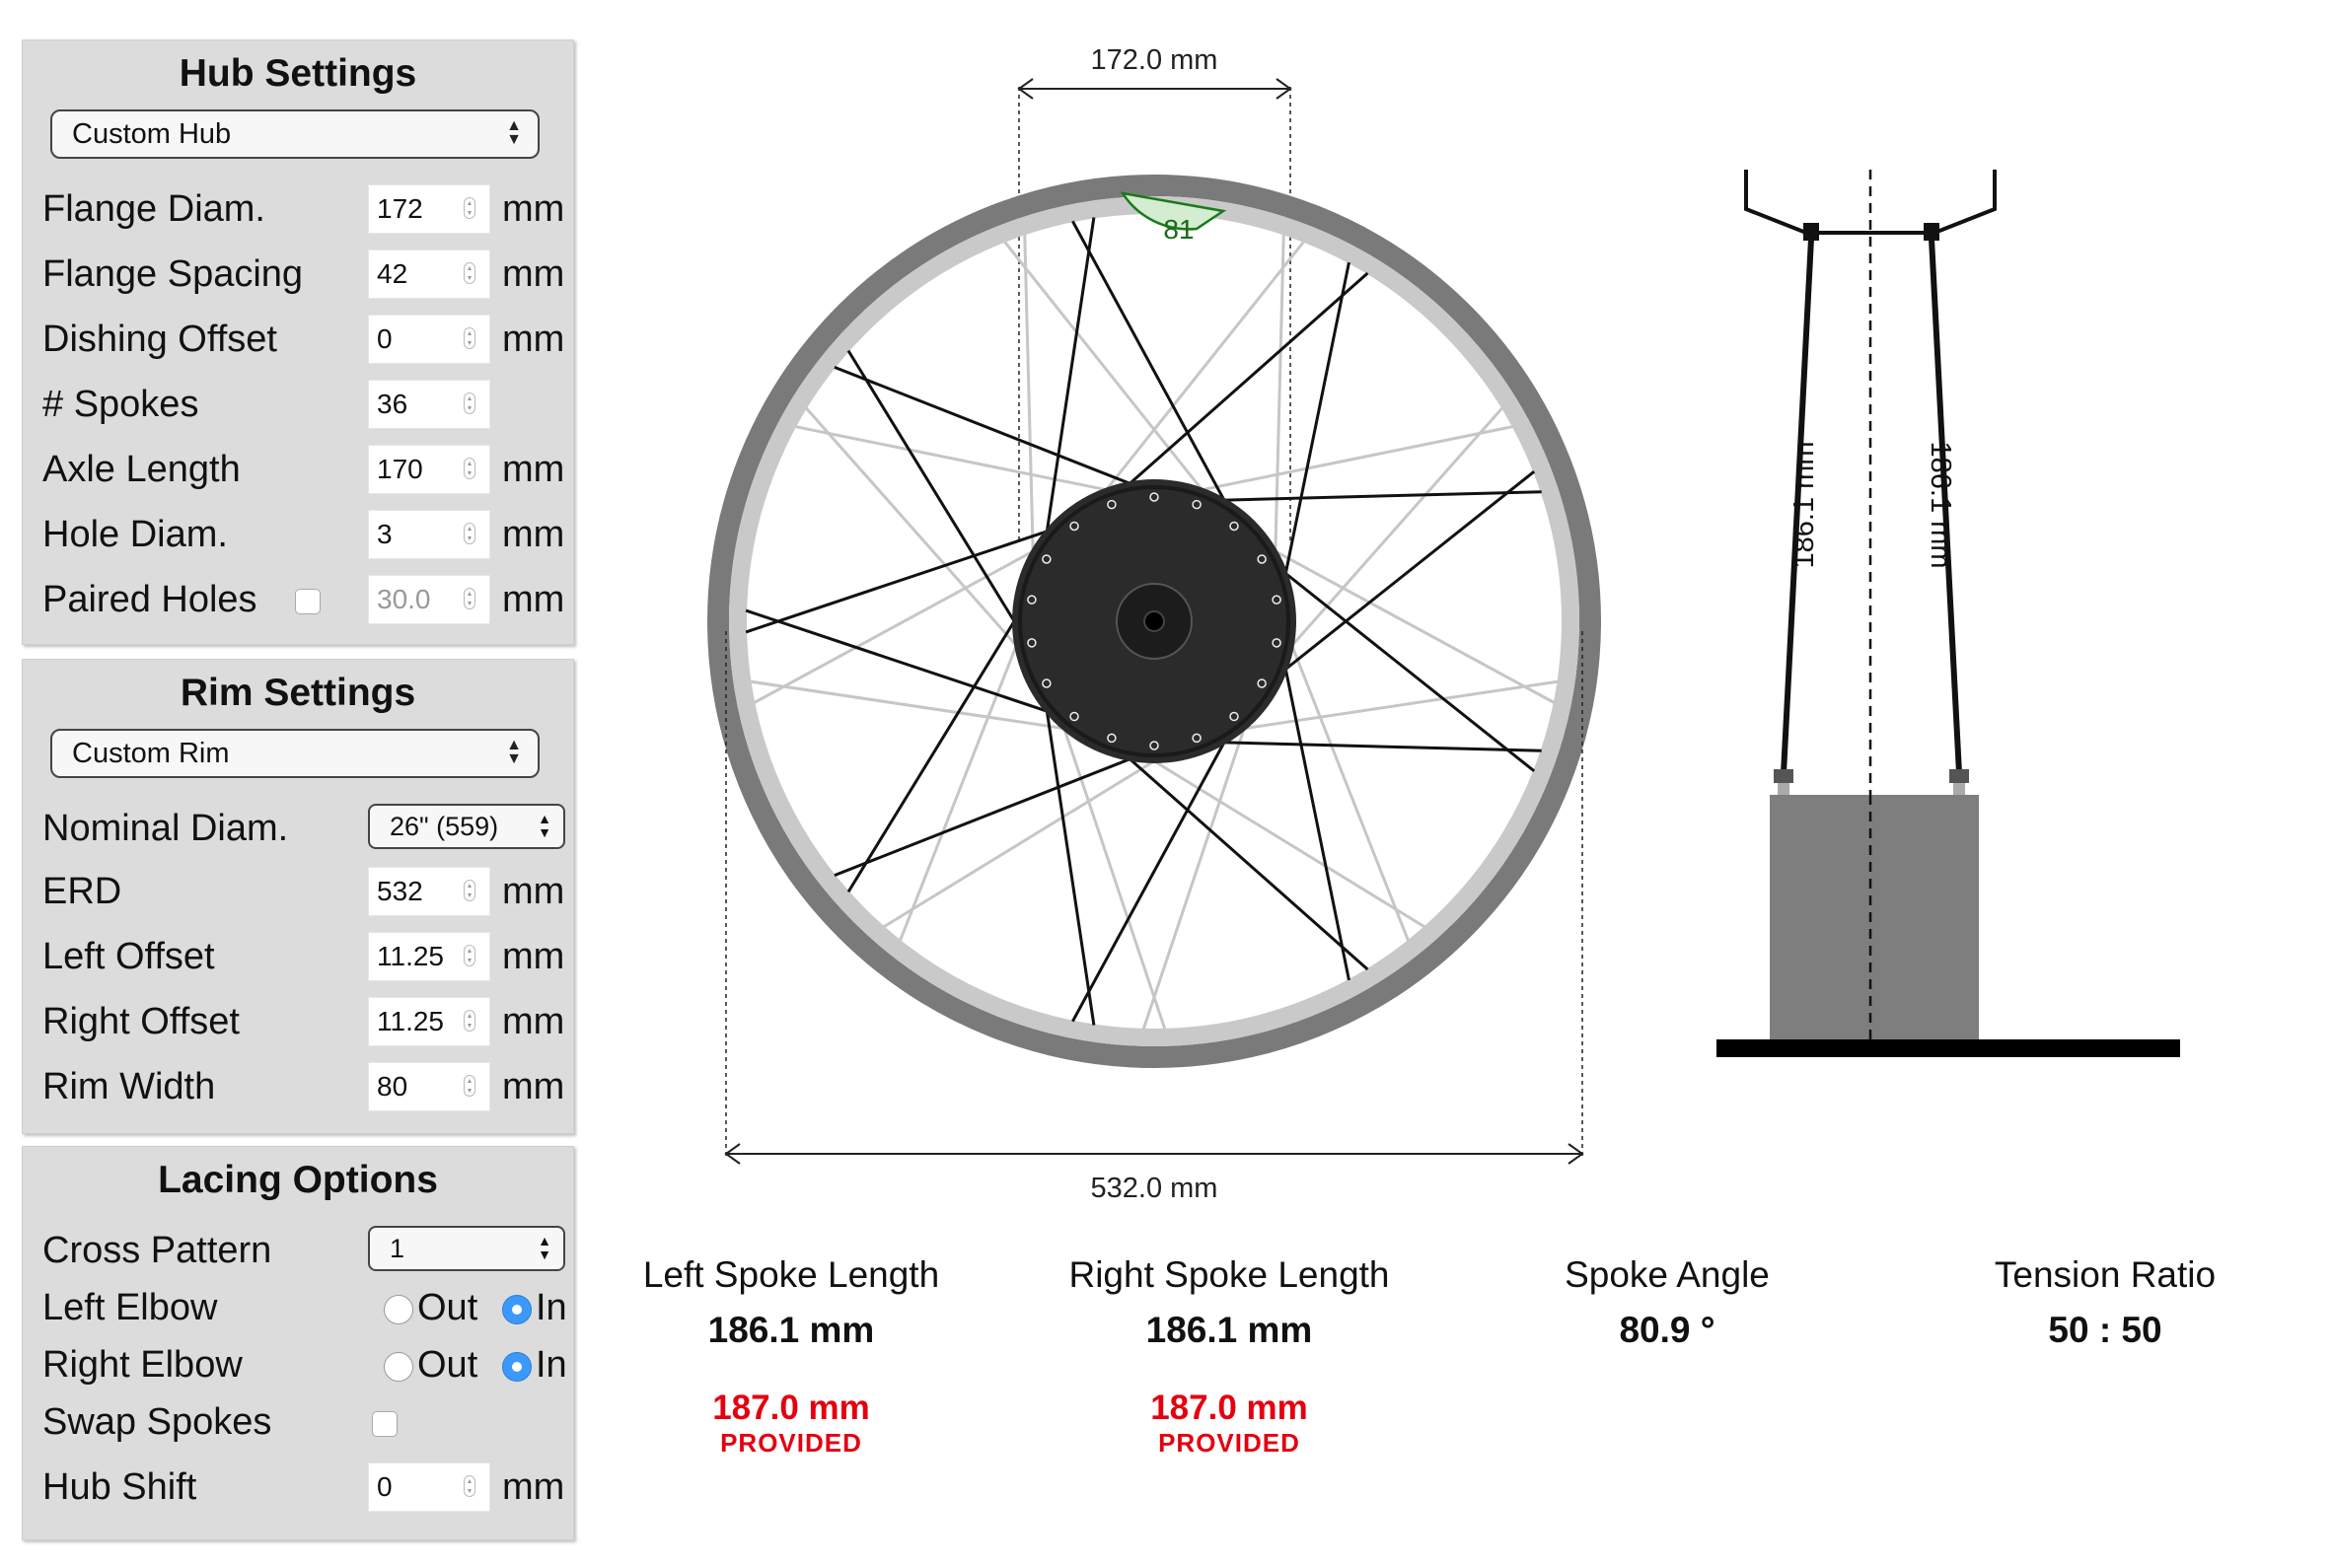  I want to click on left-elbow-in-label: In, so click(552, 1307).